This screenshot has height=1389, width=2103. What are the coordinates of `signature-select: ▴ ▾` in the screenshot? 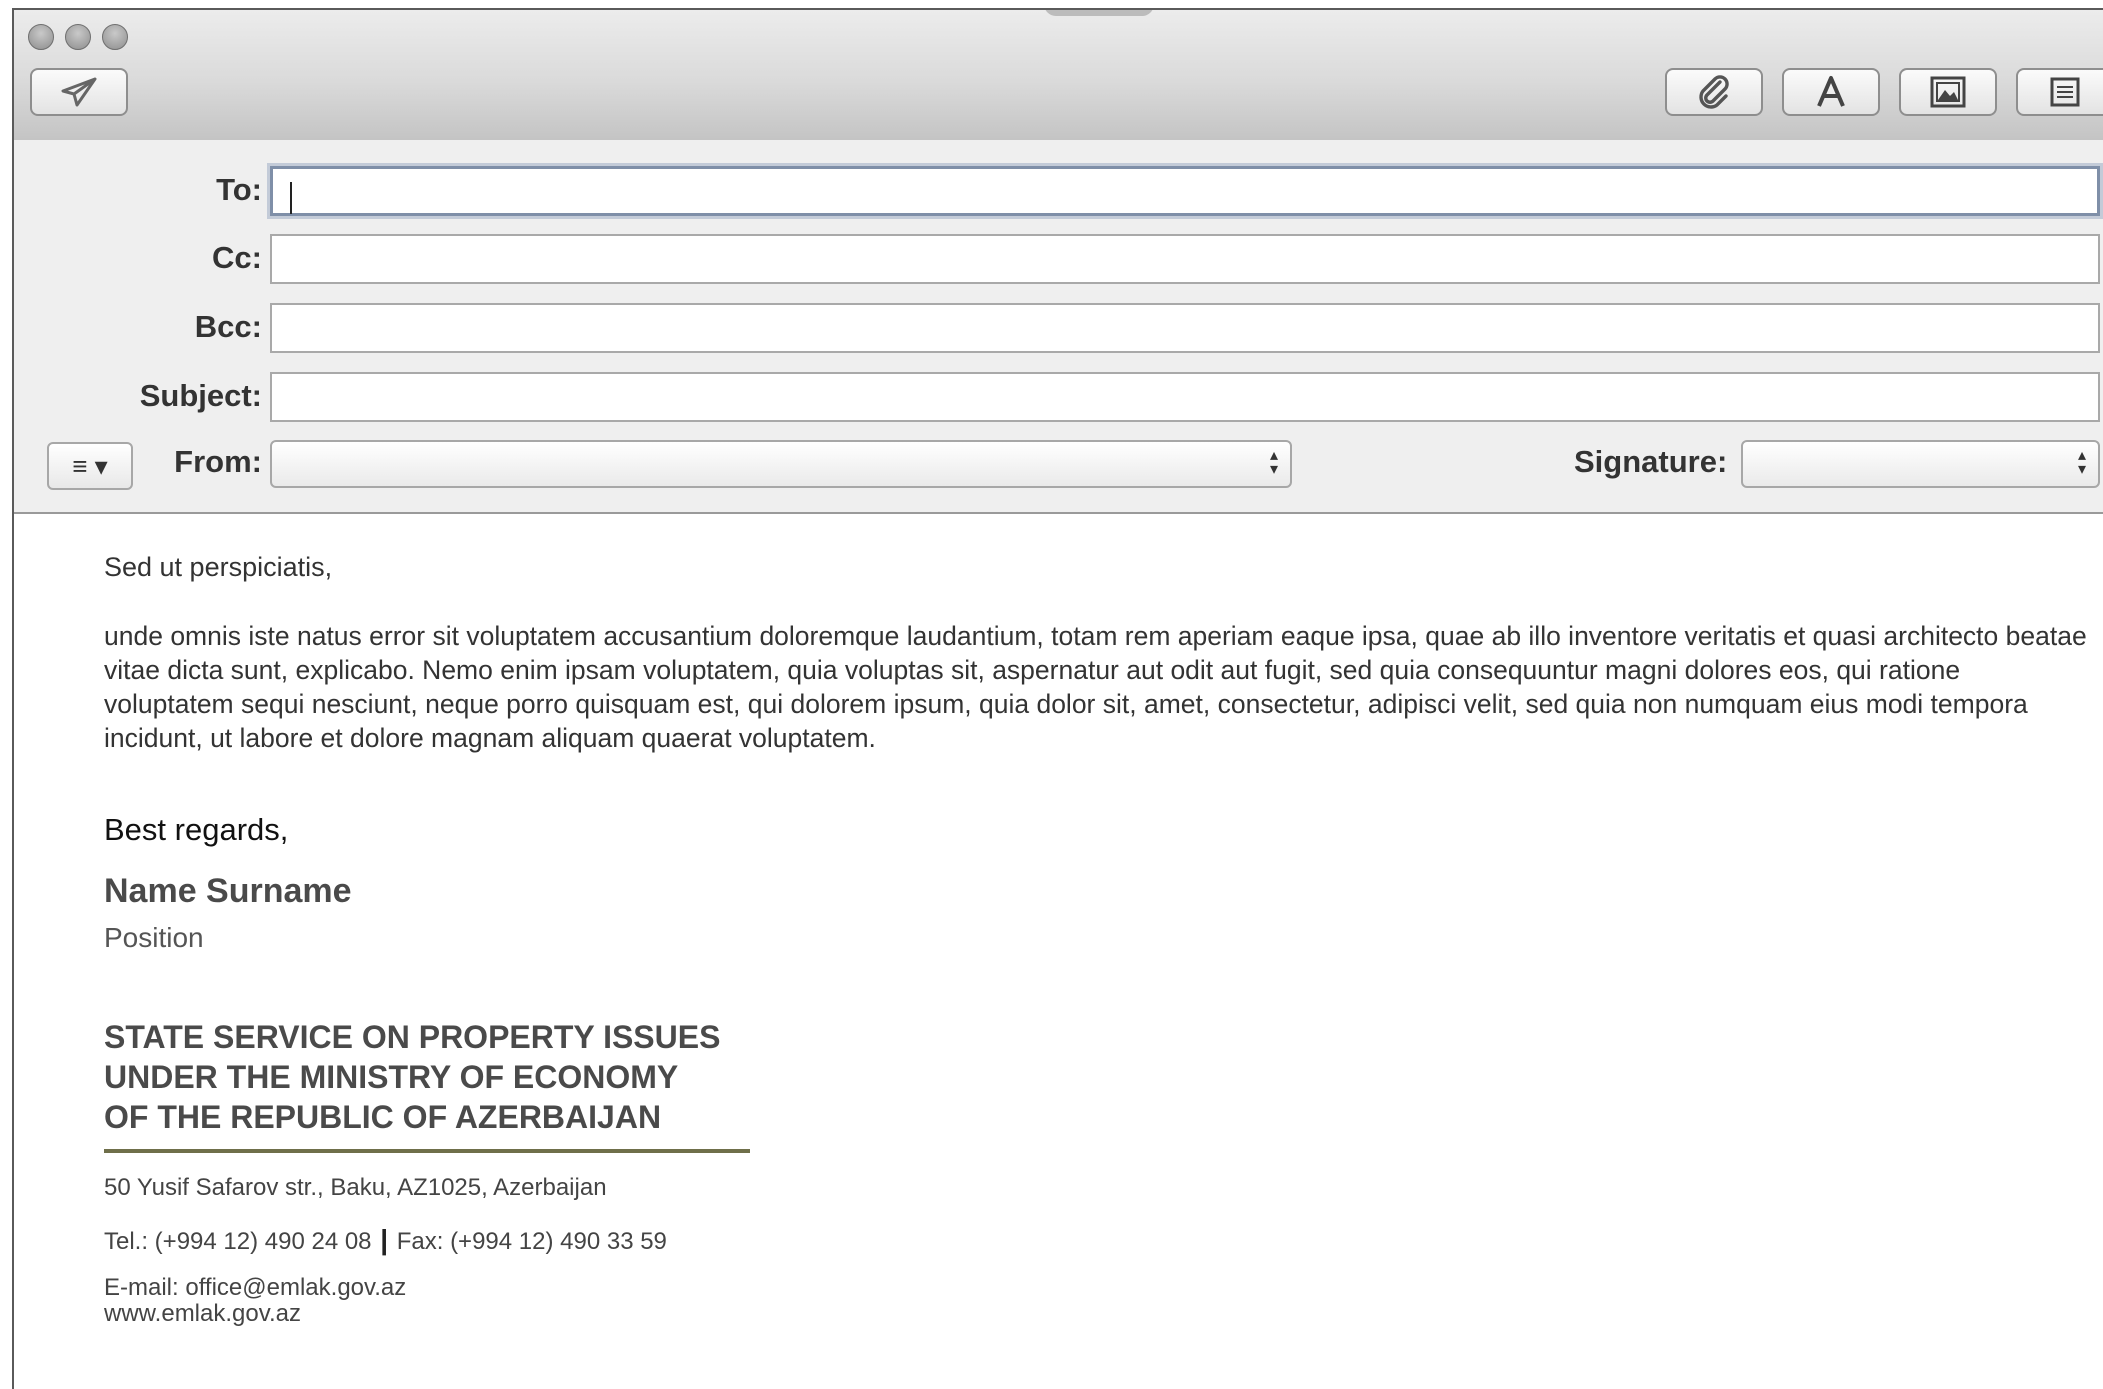 It's located at (1920, 464).